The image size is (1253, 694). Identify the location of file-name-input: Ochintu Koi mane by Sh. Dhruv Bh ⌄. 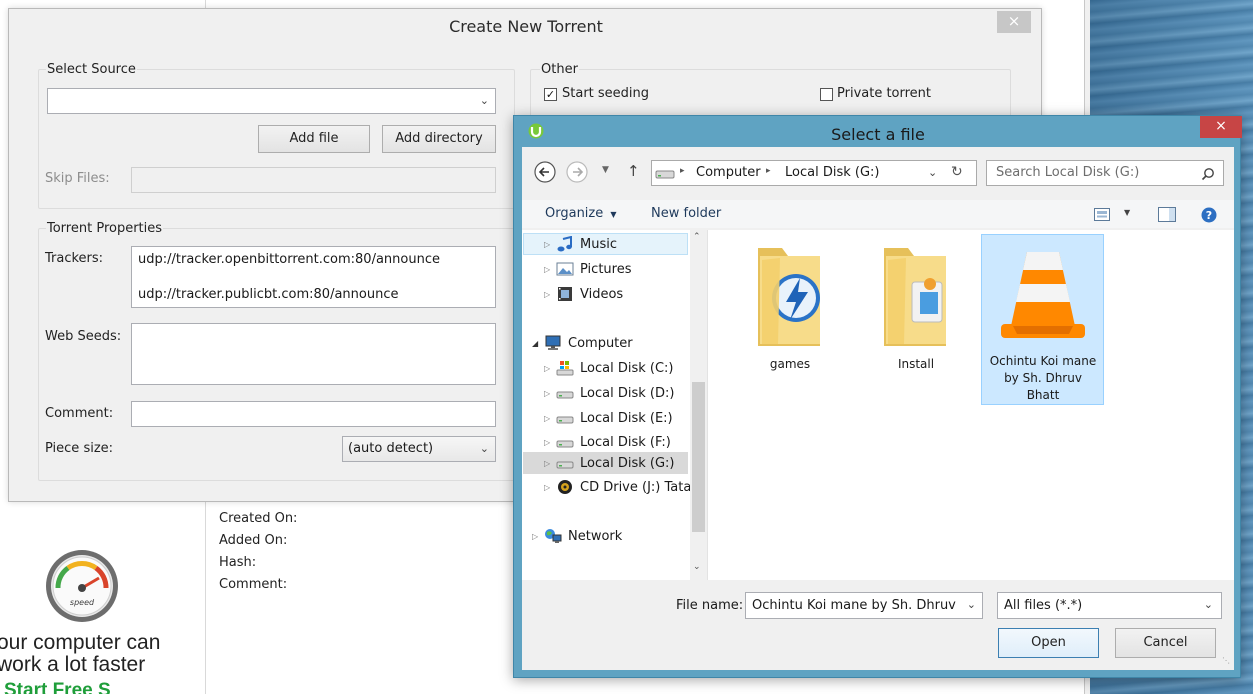
(864, 605).